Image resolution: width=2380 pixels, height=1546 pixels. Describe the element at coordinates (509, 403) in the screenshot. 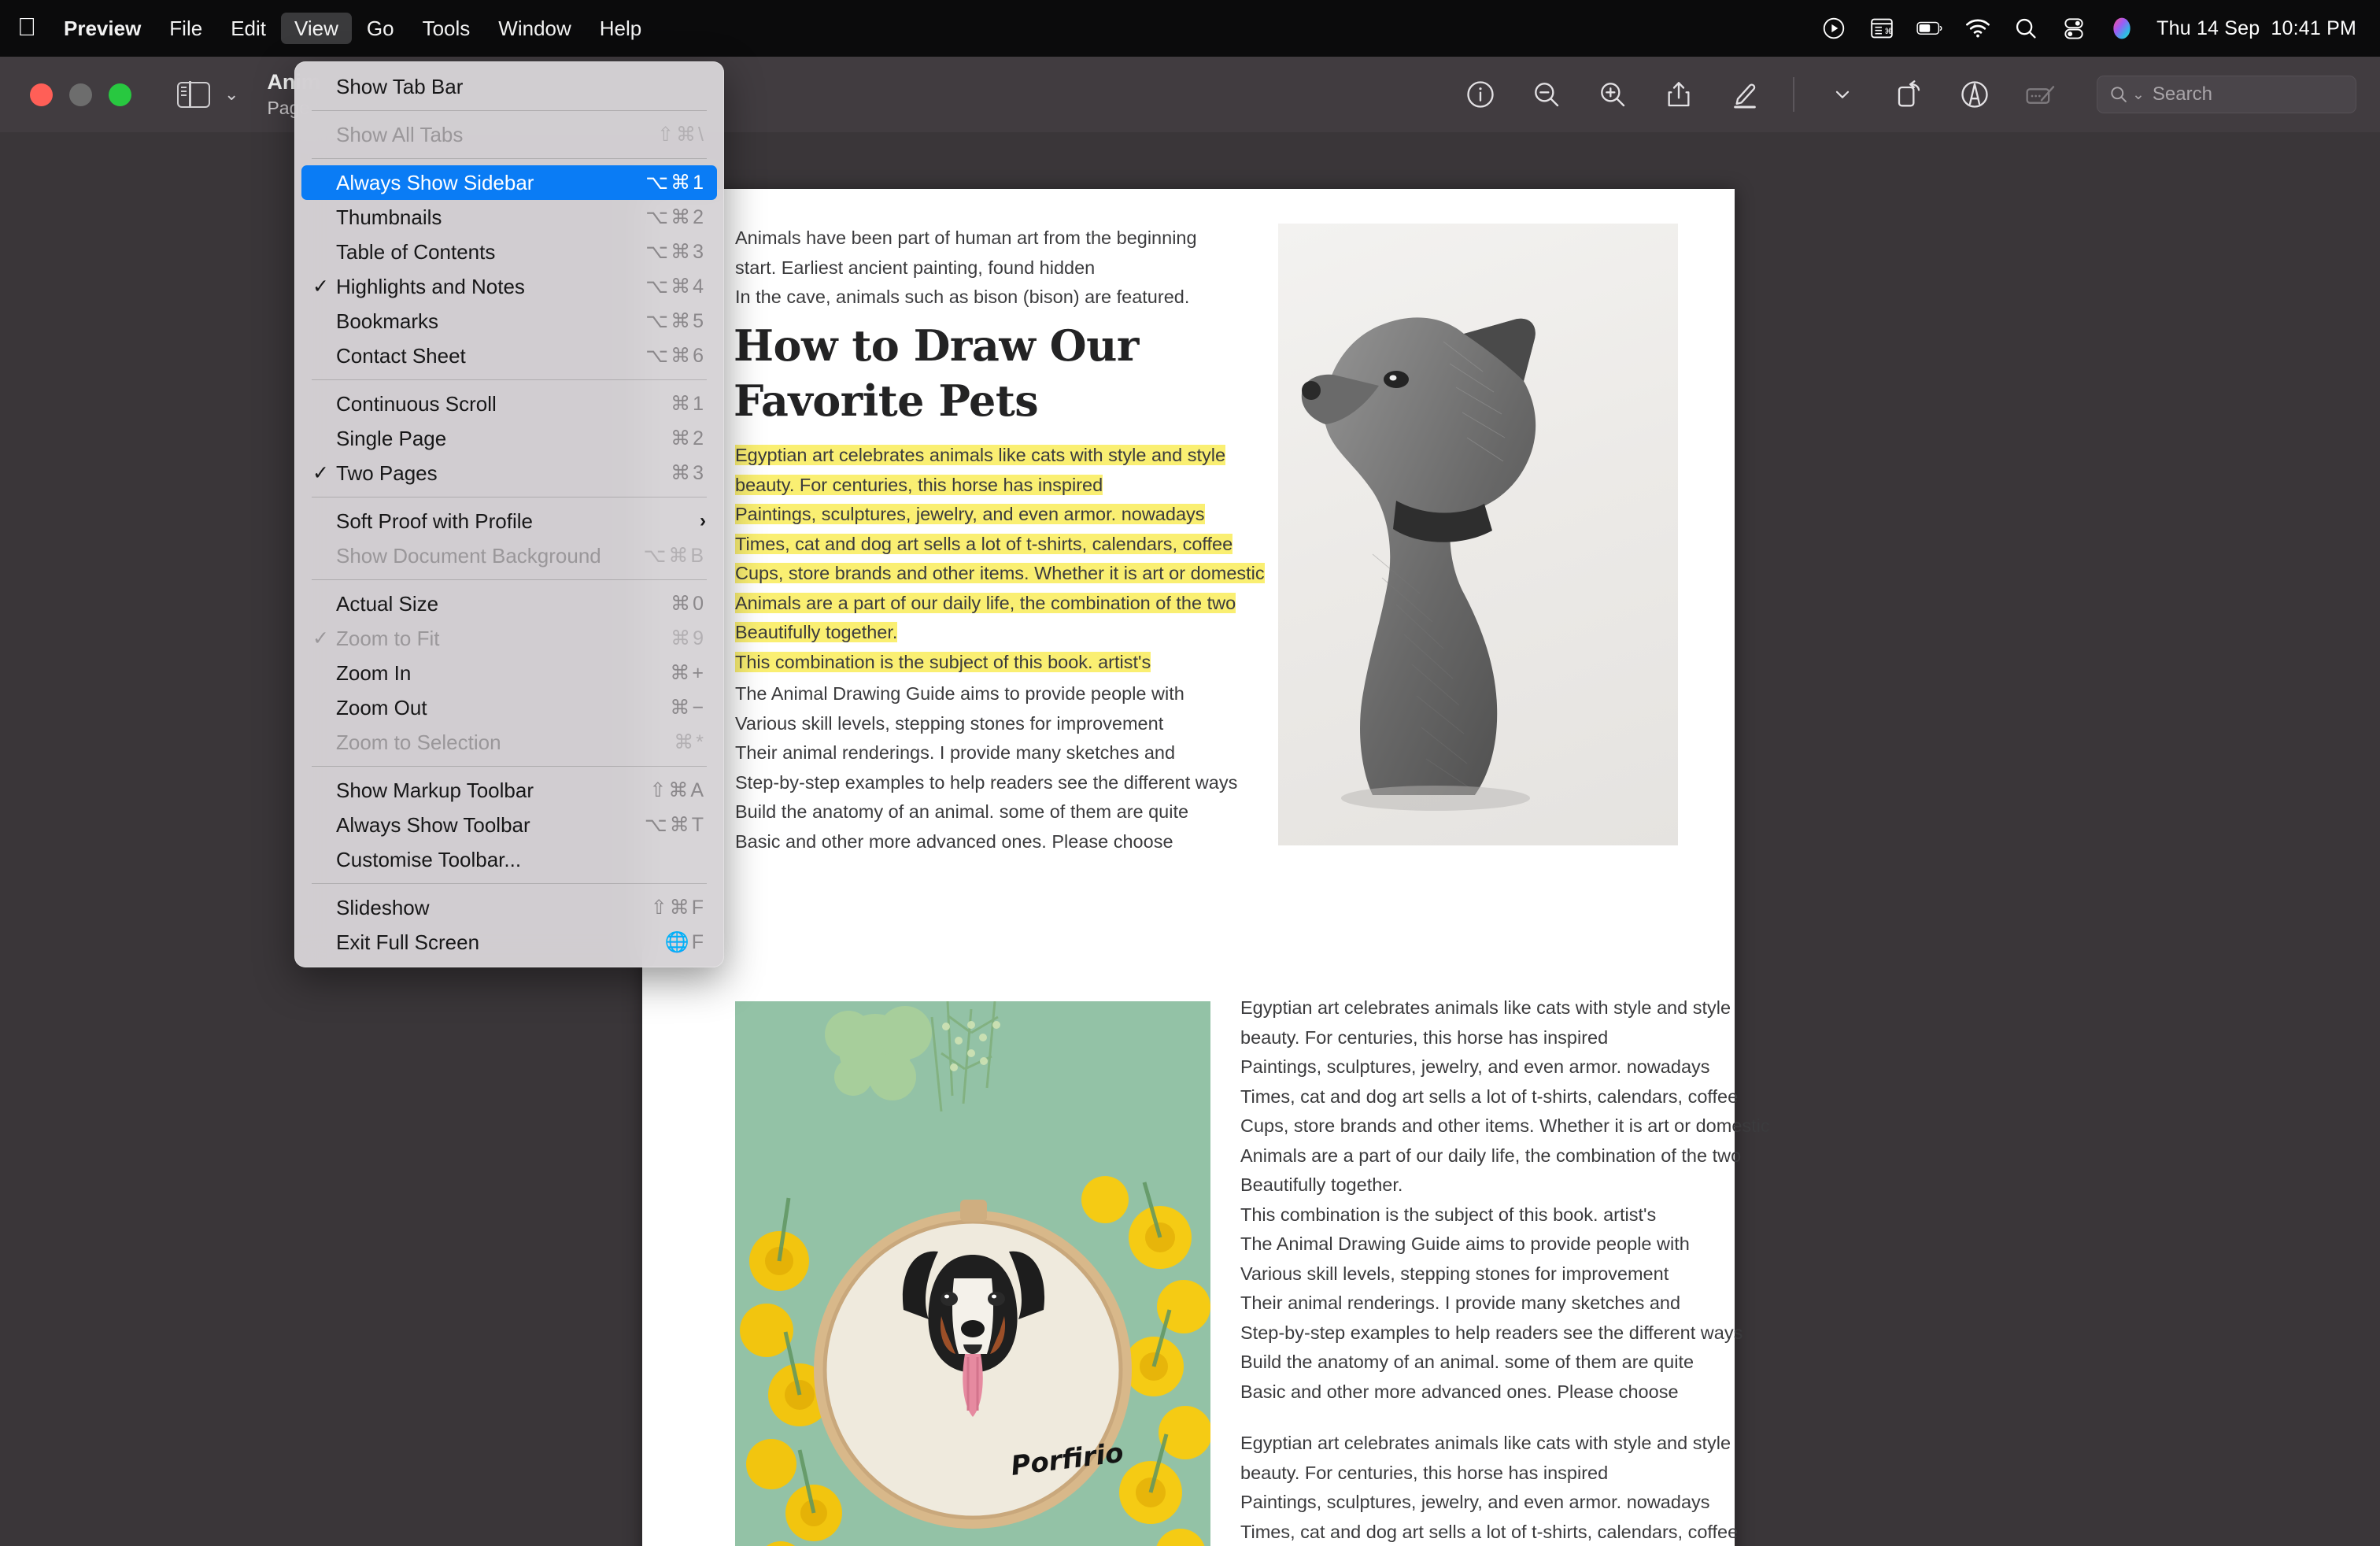

I see `menu-item-continuous-scroll: Continuous Scroll ⌘1` at that location.